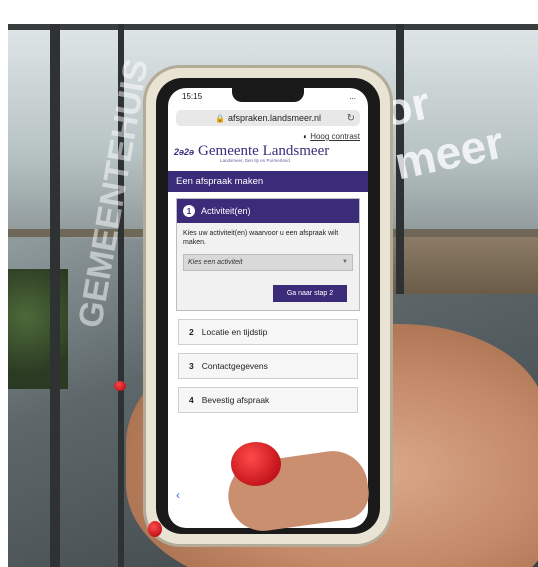 This screenshot has height=567, width=538. I want to click on thumb-nail, so click(256, 464).